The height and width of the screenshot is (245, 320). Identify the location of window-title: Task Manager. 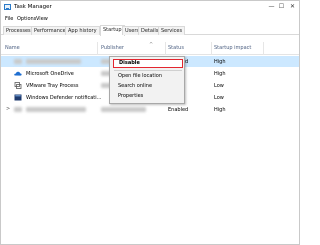
(33, 7).